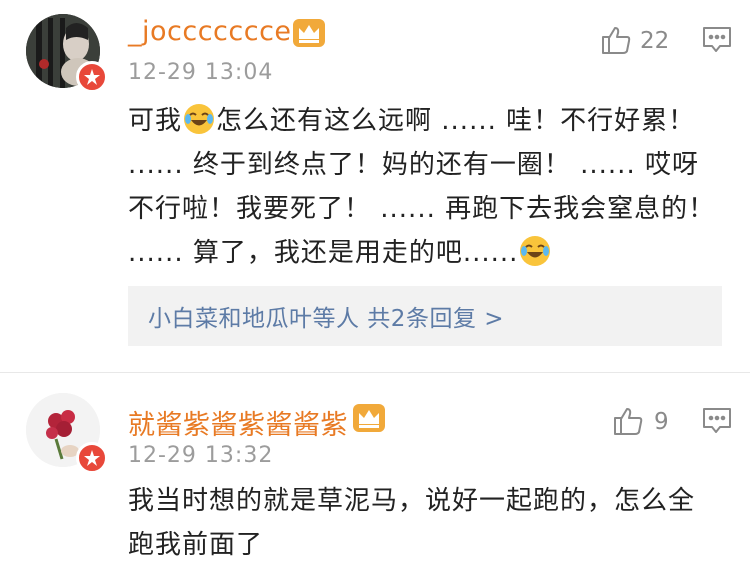 The image size is (750, 570). What do you see at coordinates (412, 523) in the screenshot?
I see `comment-text: 我当时想的就是草泥马，说好一起跑的，怎么全跑我前面了` at bounding box center [412, 523].